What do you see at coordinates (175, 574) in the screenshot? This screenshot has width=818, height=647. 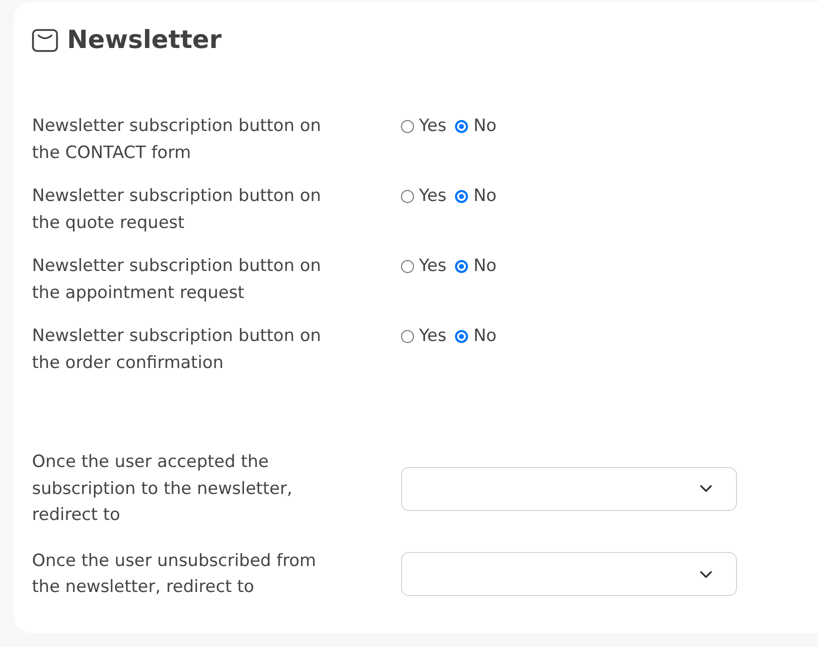 I see `field-label: Once the user unsubscribed from the newsletter, redirect to` at bounding box center [175, 574].